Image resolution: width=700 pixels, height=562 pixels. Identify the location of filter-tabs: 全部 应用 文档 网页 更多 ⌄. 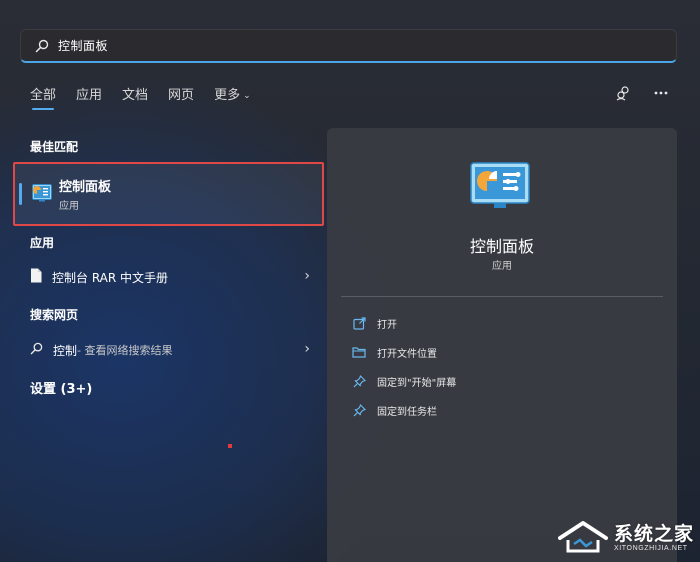
(150, 98).